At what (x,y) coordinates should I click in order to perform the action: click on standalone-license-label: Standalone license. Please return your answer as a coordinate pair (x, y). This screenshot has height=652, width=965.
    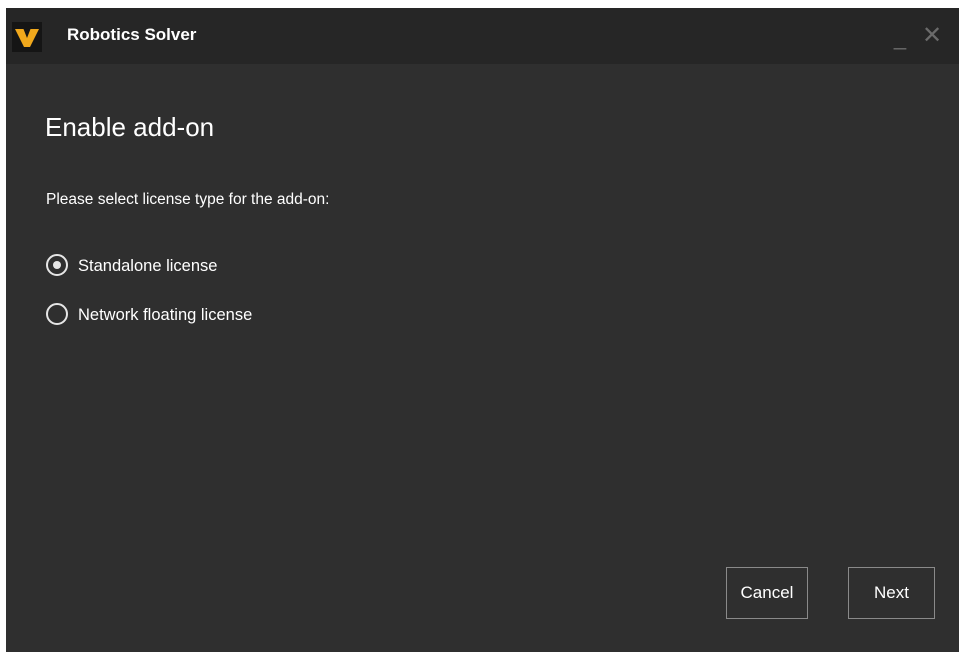
    Looking at the image, I should click on (147, 266).